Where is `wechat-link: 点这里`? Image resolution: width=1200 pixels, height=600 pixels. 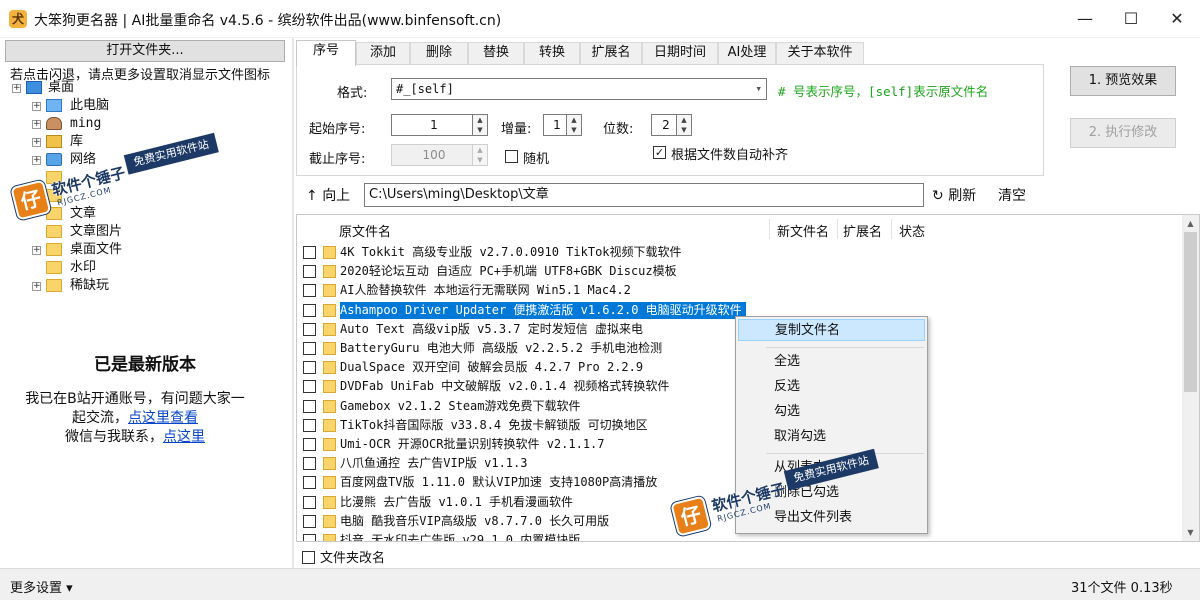 wechat-link: 点这里 is located at coordinates (184, 437).